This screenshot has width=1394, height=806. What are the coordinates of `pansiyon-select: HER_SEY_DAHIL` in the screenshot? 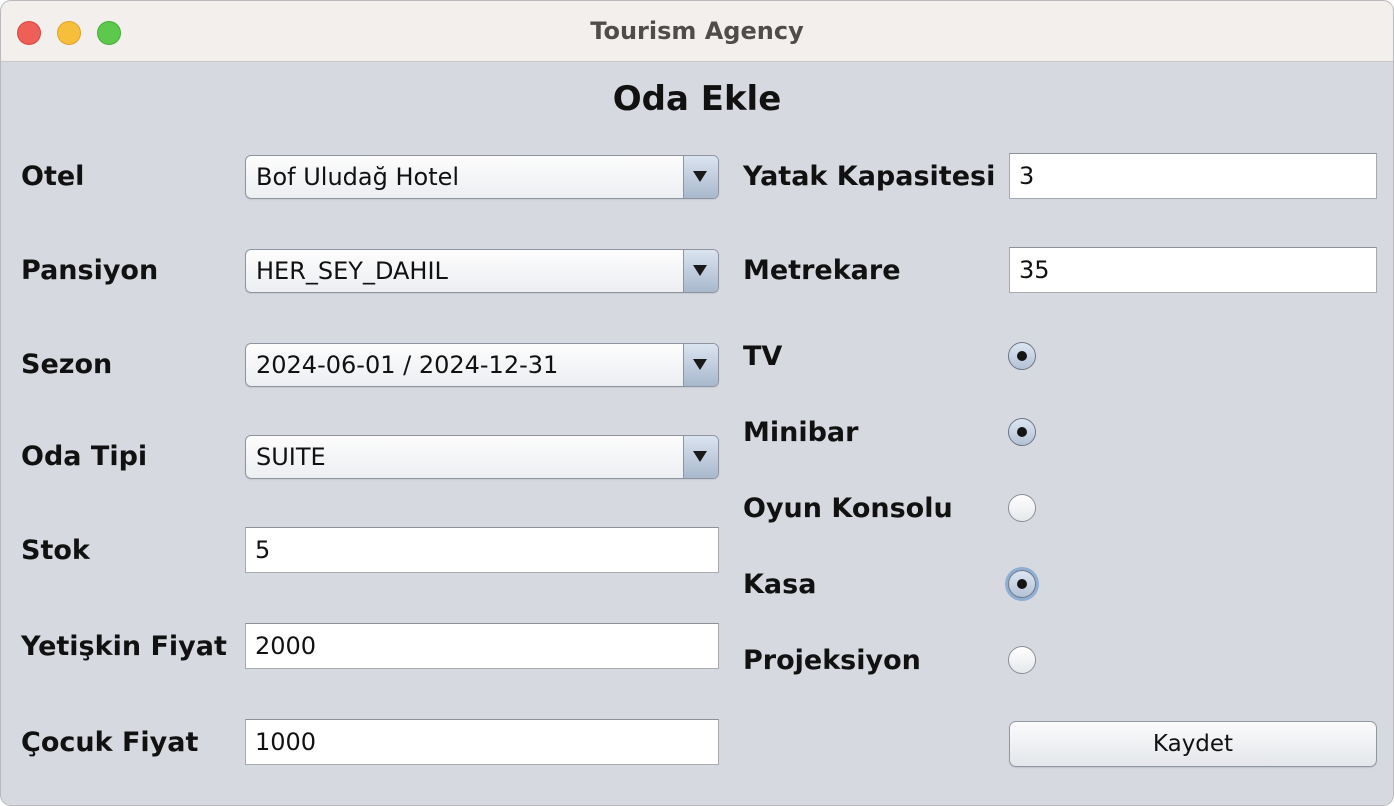 It's located at (482, 271).